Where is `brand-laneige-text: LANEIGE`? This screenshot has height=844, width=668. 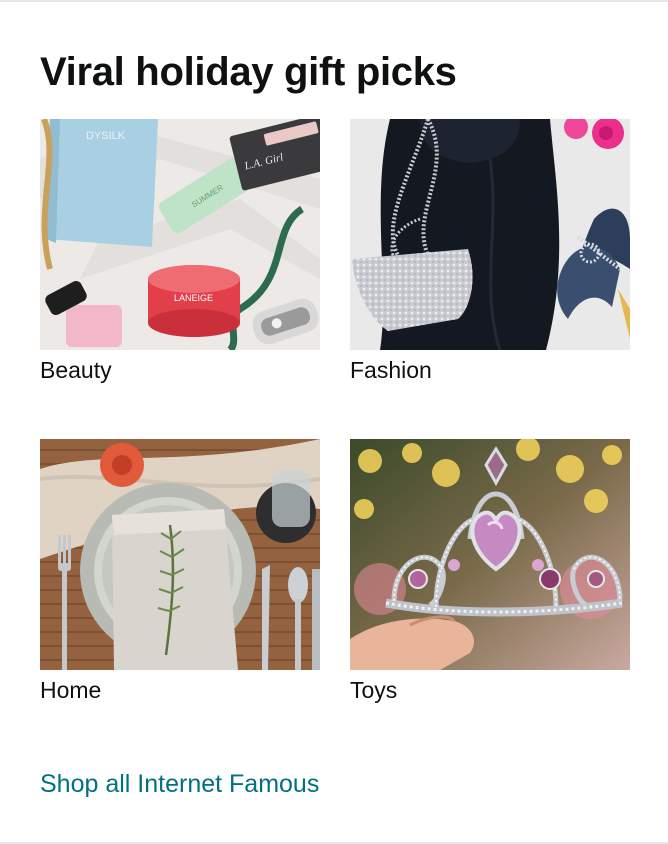 brand-laneige-text: LANEIGE is located at coordinates (193, 298).